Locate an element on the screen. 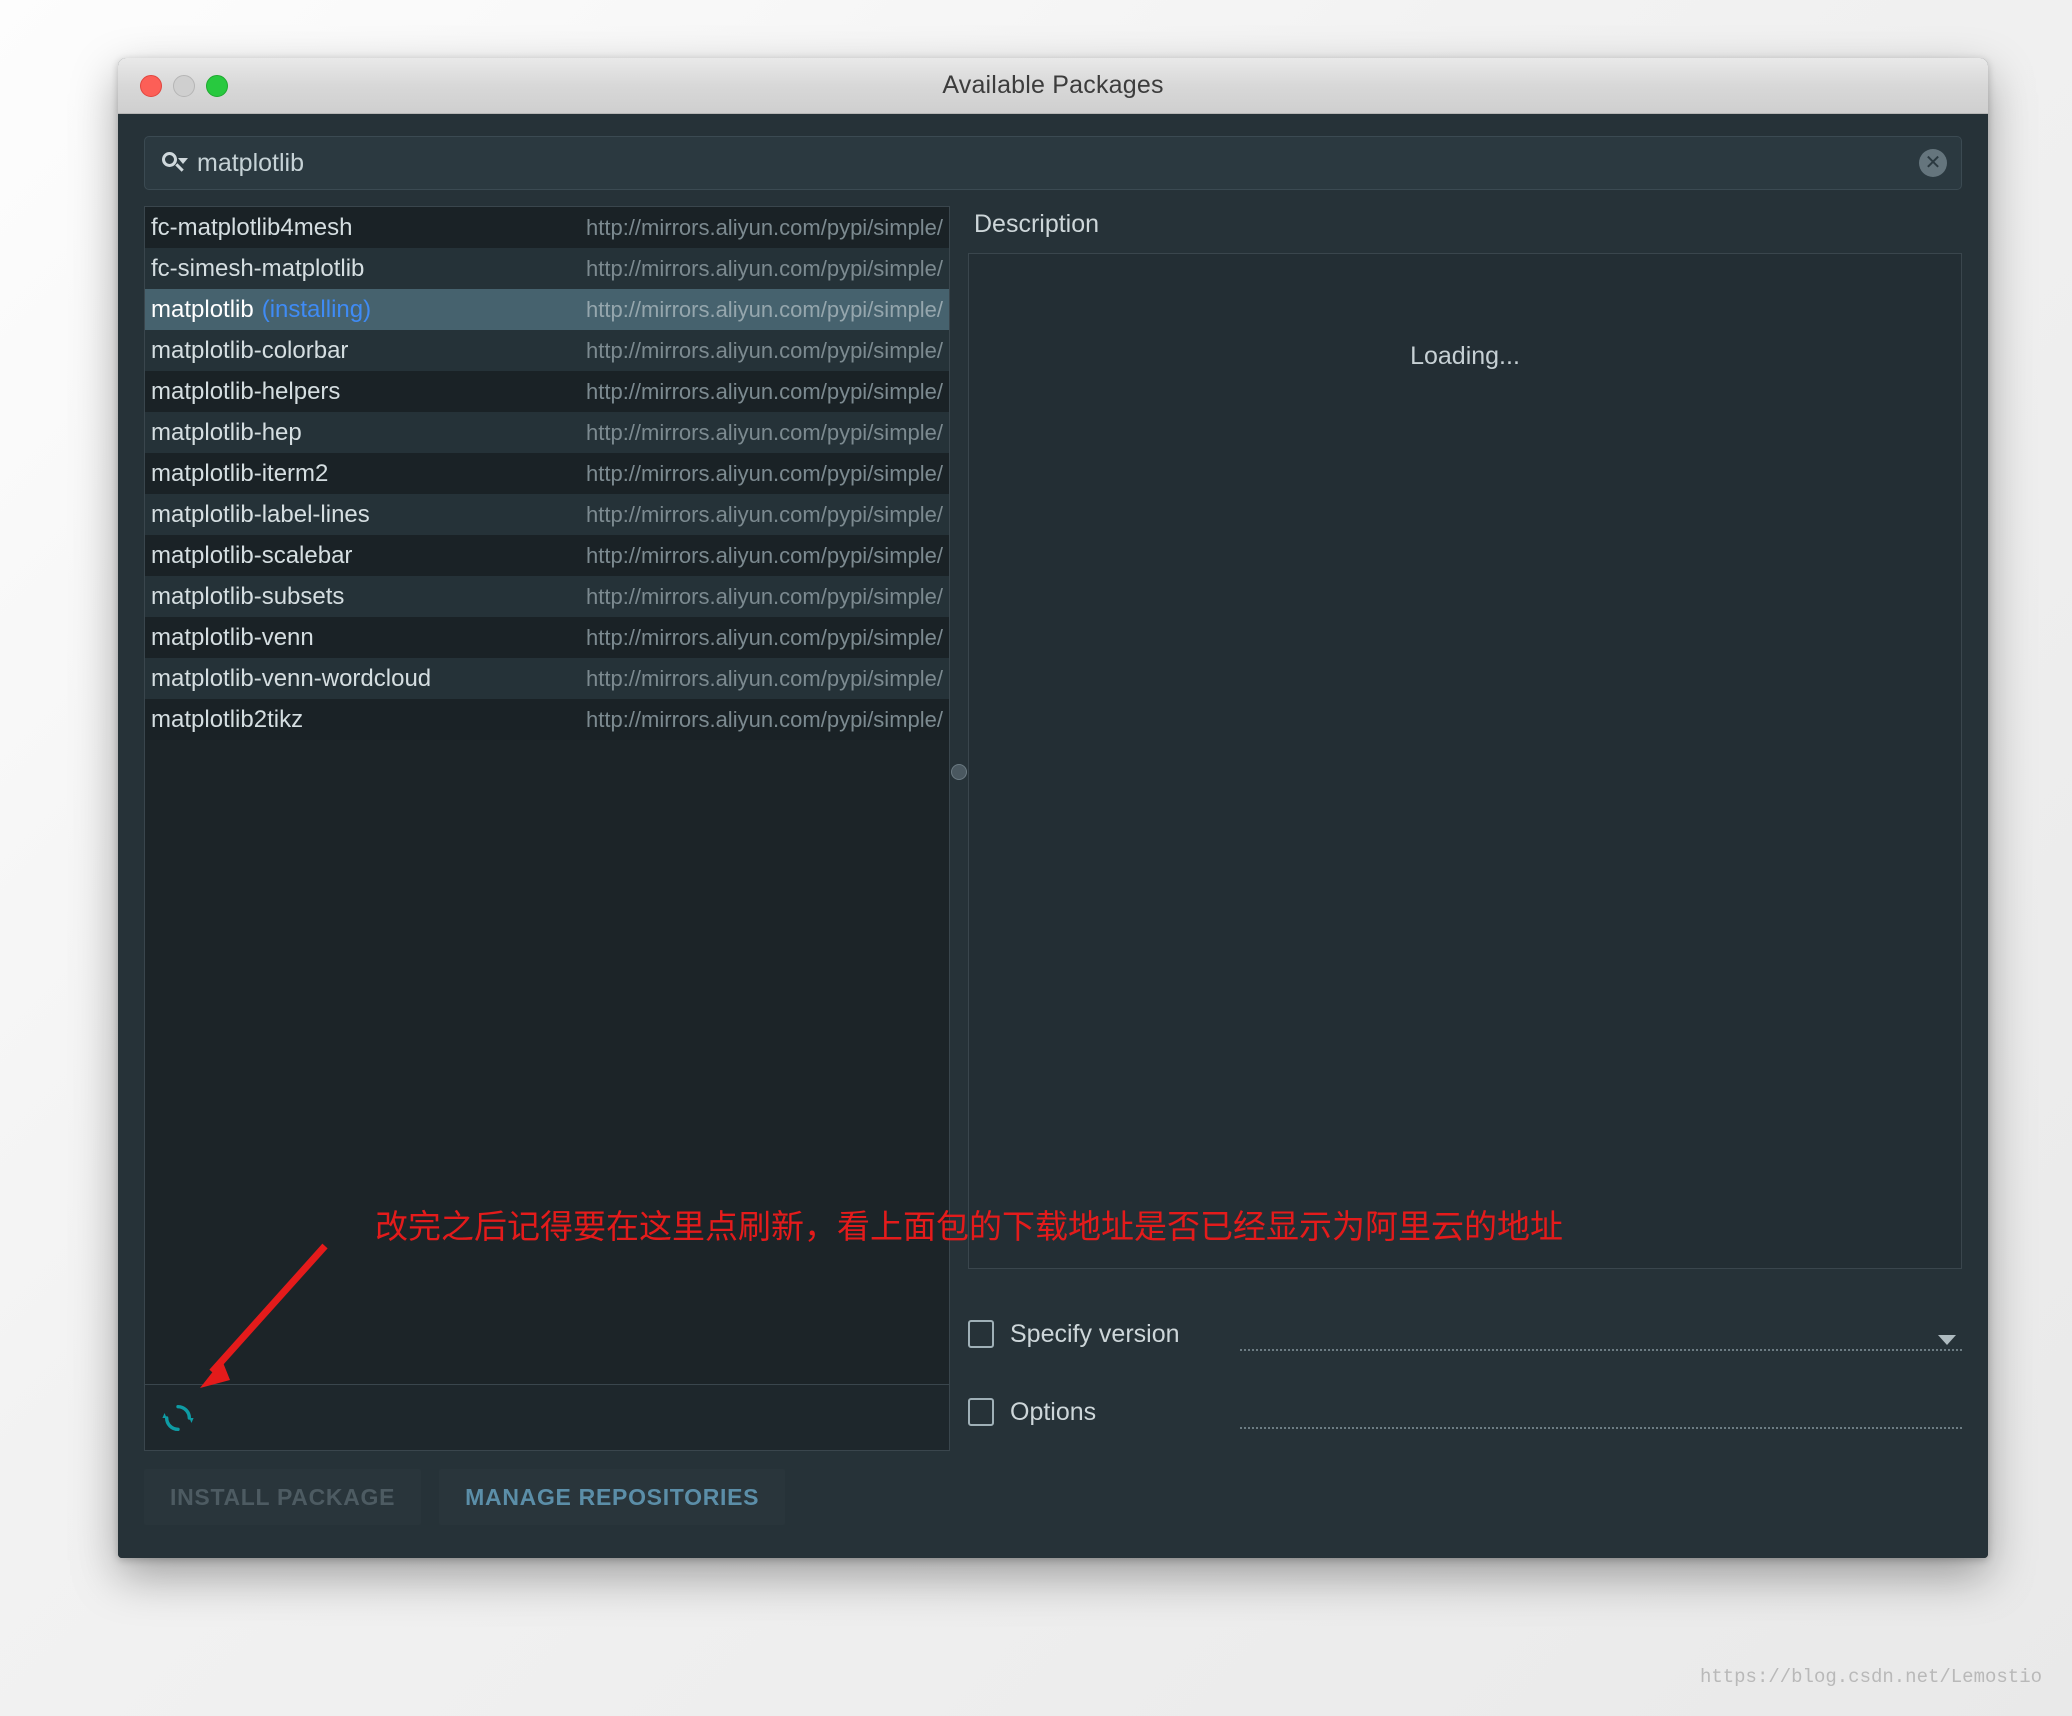 This screenshot has width=2072, height=1716. specify-version-checkbox is located at coordinates (981, 1334).